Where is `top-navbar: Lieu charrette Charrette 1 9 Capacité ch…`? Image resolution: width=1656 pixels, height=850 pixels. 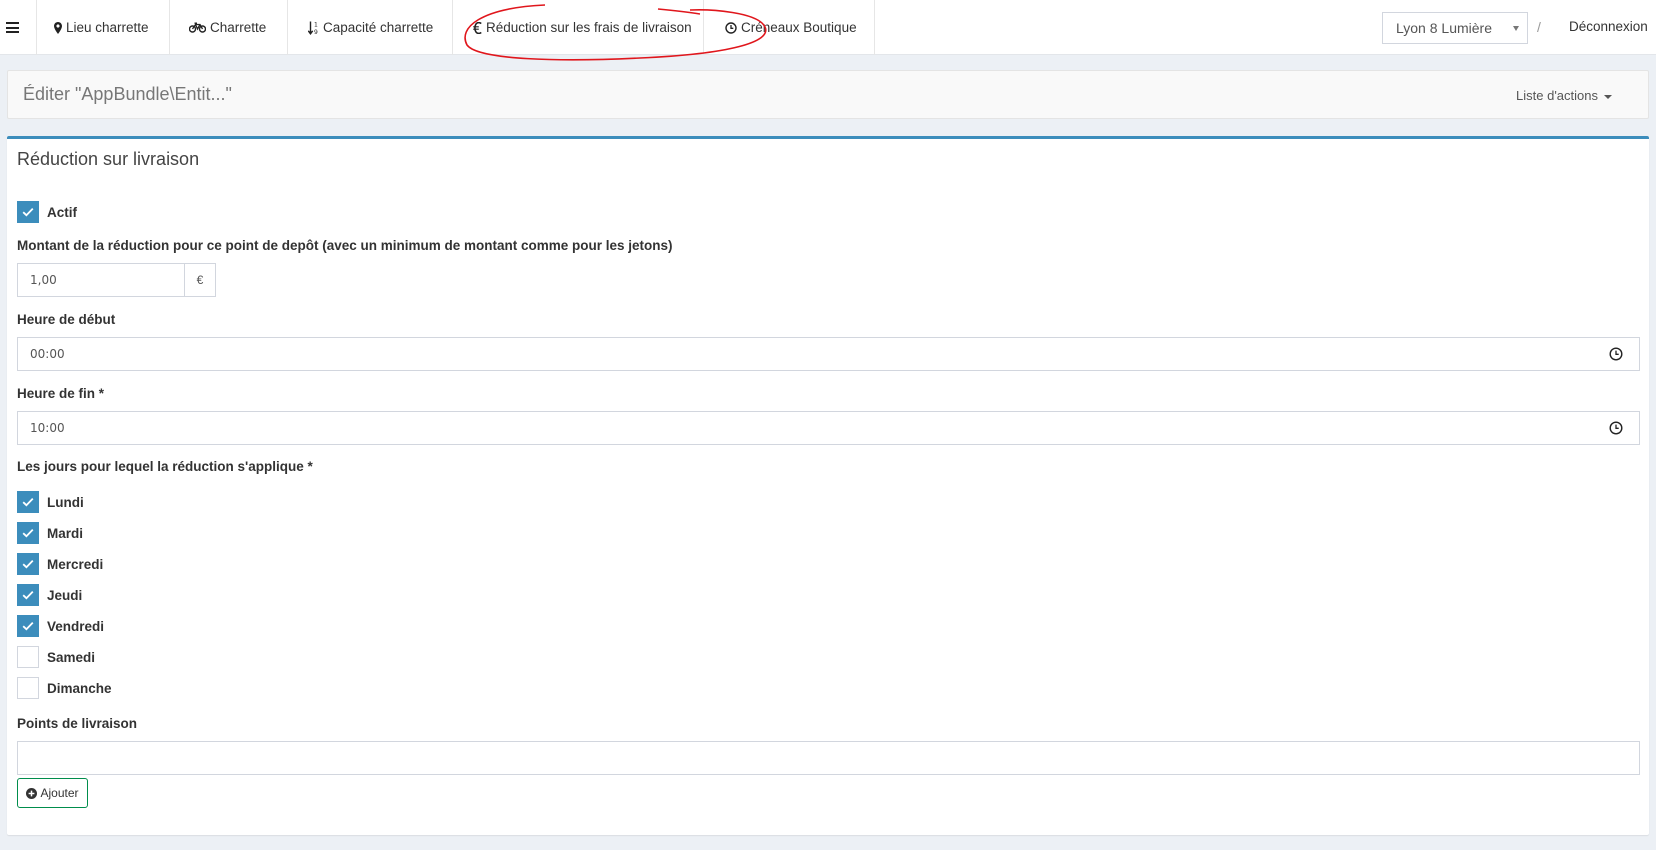
top-navbar: Lieu charrette Charrette 1 9 Capacité ch… is located at coordinates (828, 27).